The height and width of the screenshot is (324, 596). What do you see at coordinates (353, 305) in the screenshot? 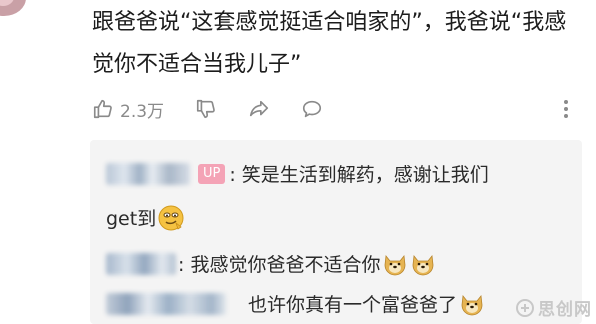
I see `reply-3-text: 也许你真有一个富爸爸了` at bounding box center [353, 305].